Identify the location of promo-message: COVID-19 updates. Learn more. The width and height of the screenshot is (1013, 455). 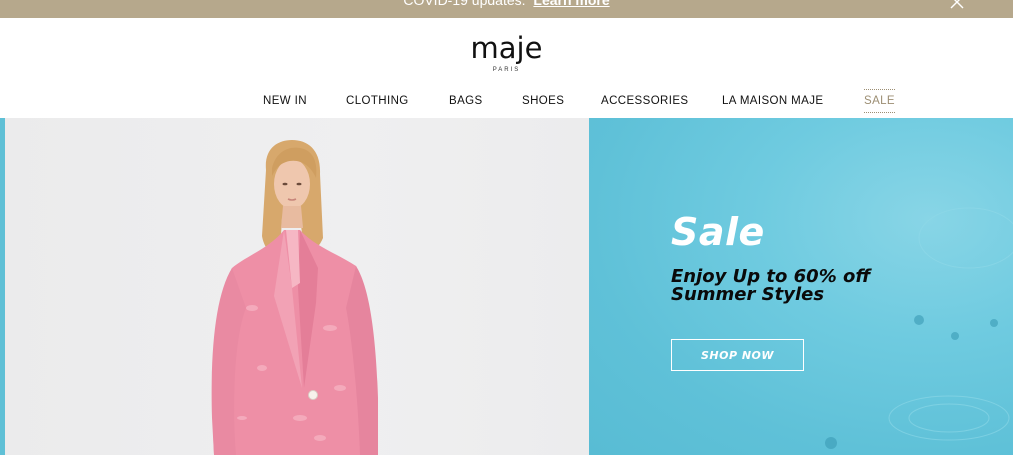
(506, 4).